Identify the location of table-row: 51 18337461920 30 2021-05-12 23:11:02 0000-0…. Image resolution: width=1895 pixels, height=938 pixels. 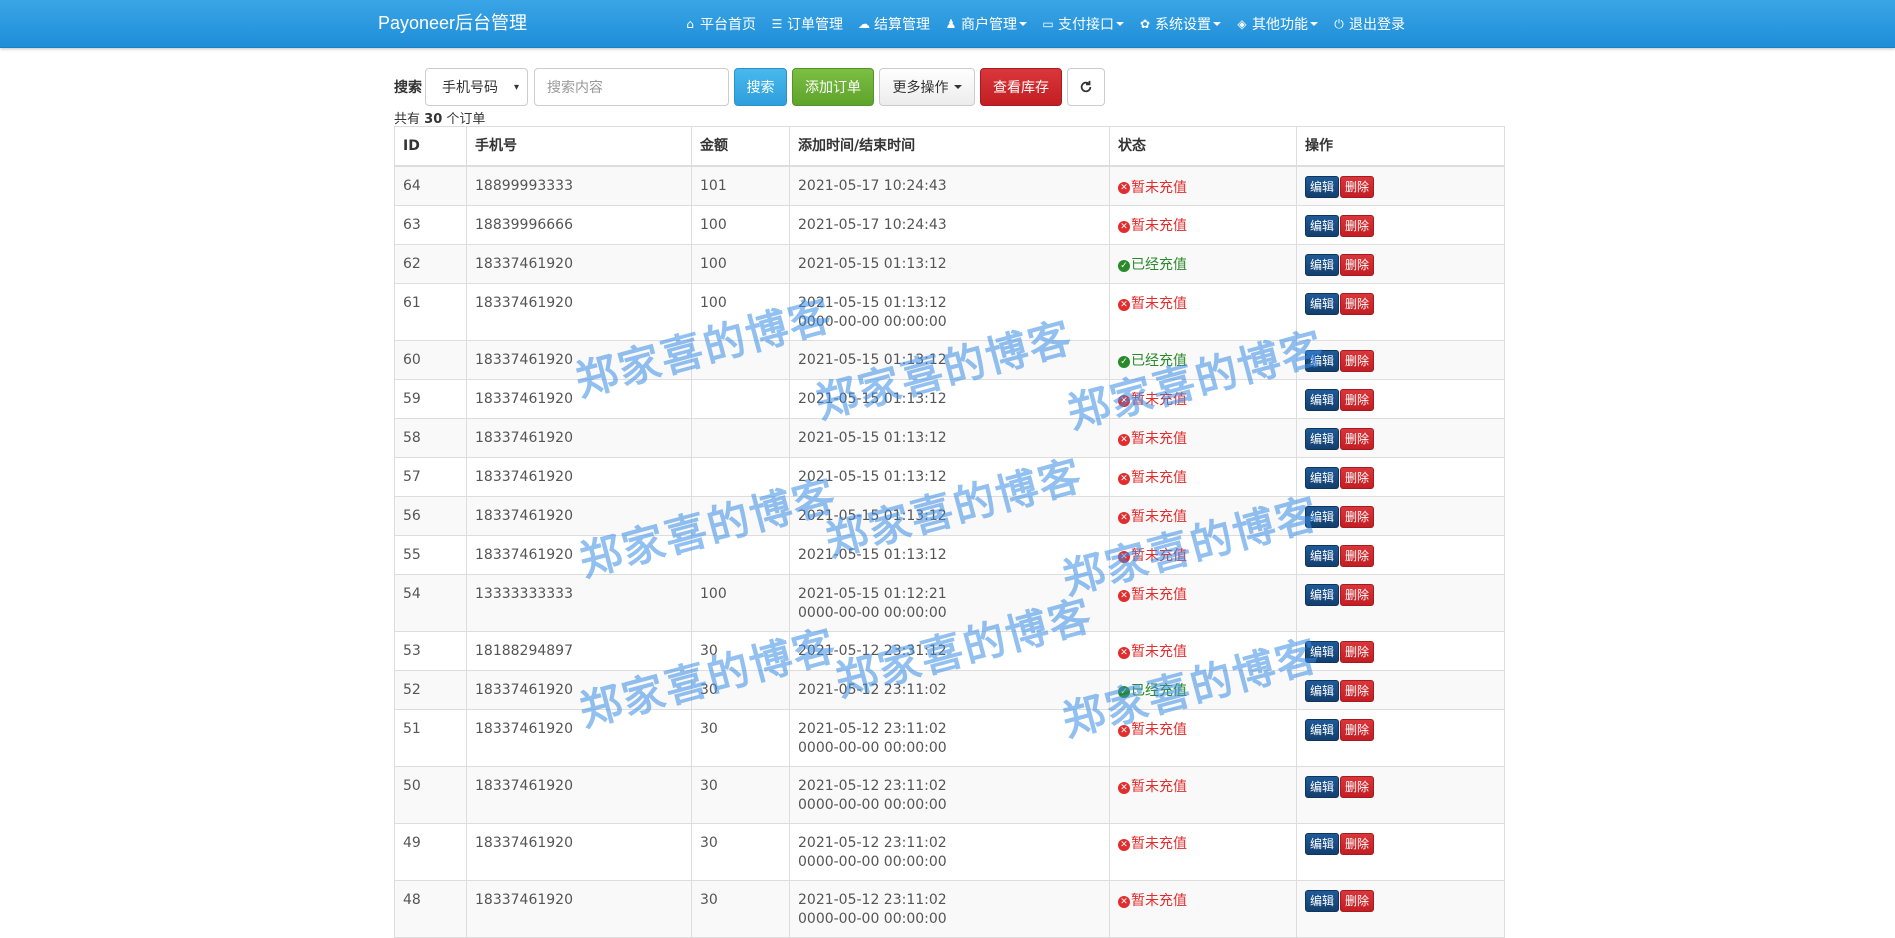
(949, 737).